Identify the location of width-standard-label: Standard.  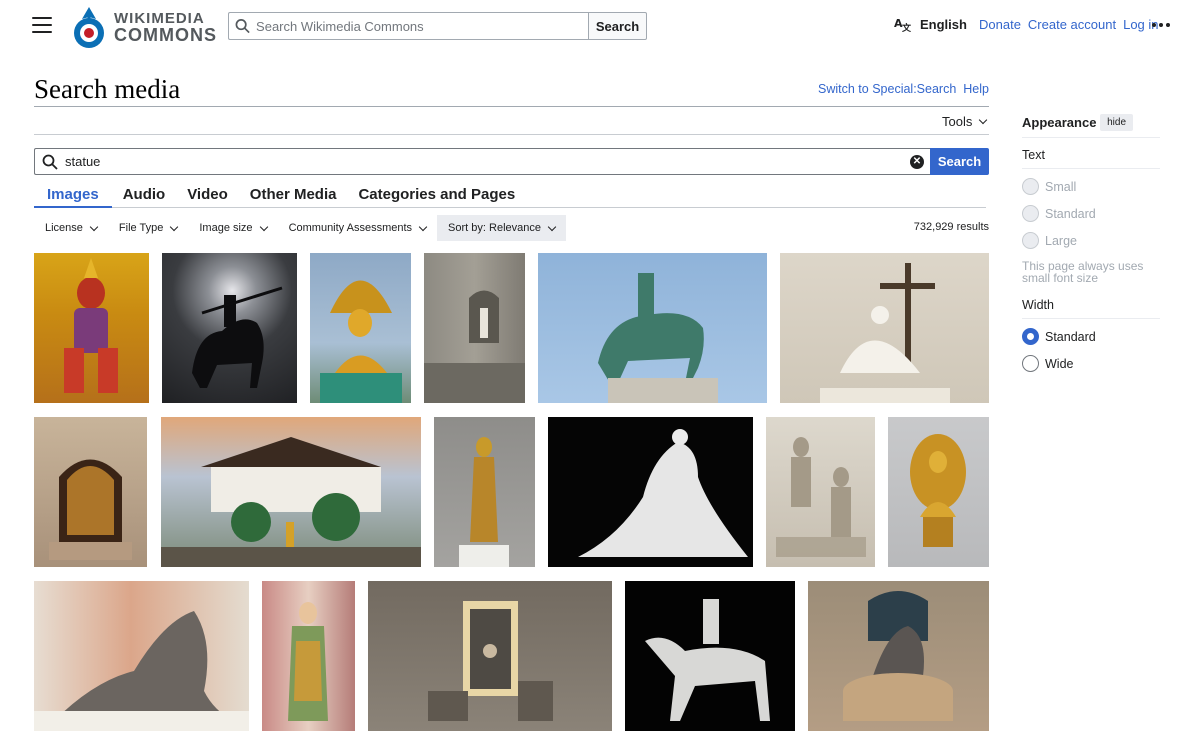
(1070, 336).